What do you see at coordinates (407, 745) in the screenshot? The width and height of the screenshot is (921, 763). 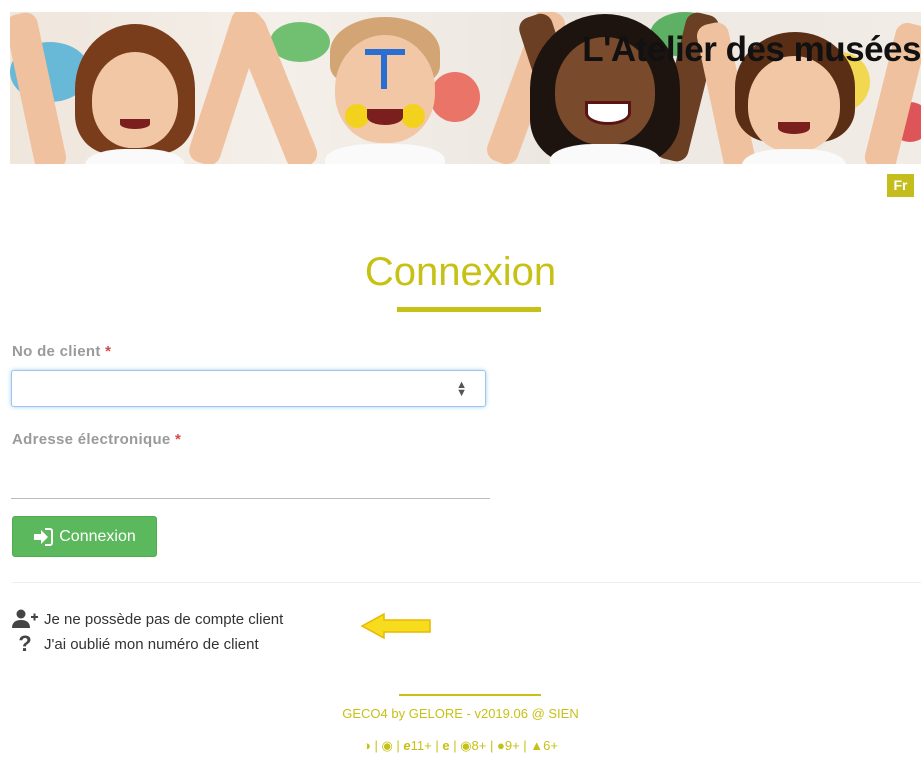 I see `ie-icon: e` at bounding box center [407, 745].